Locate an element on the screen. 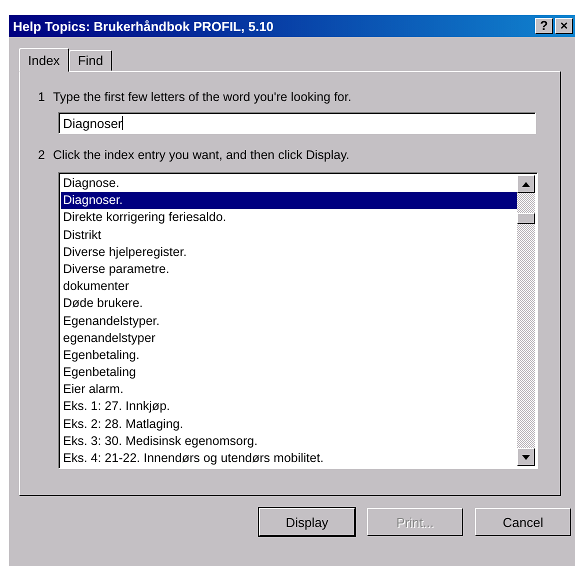  scroll-down-button is located at coordinates (526, 457).